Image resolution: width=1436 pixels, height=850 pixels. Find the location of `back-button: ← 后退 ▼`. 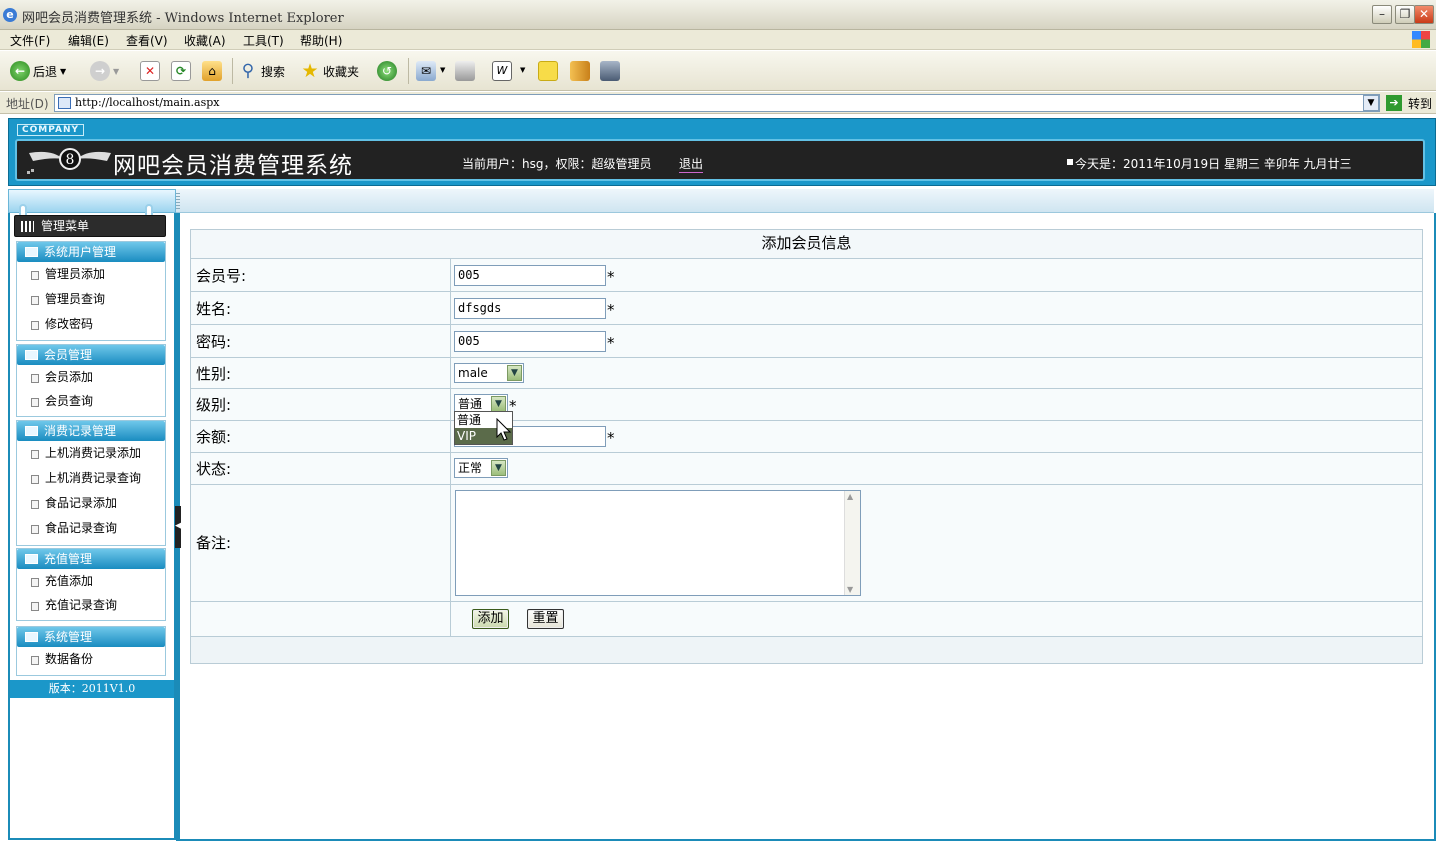

back-button: ← 后退 ▼ is located at coordinates (38, 71).